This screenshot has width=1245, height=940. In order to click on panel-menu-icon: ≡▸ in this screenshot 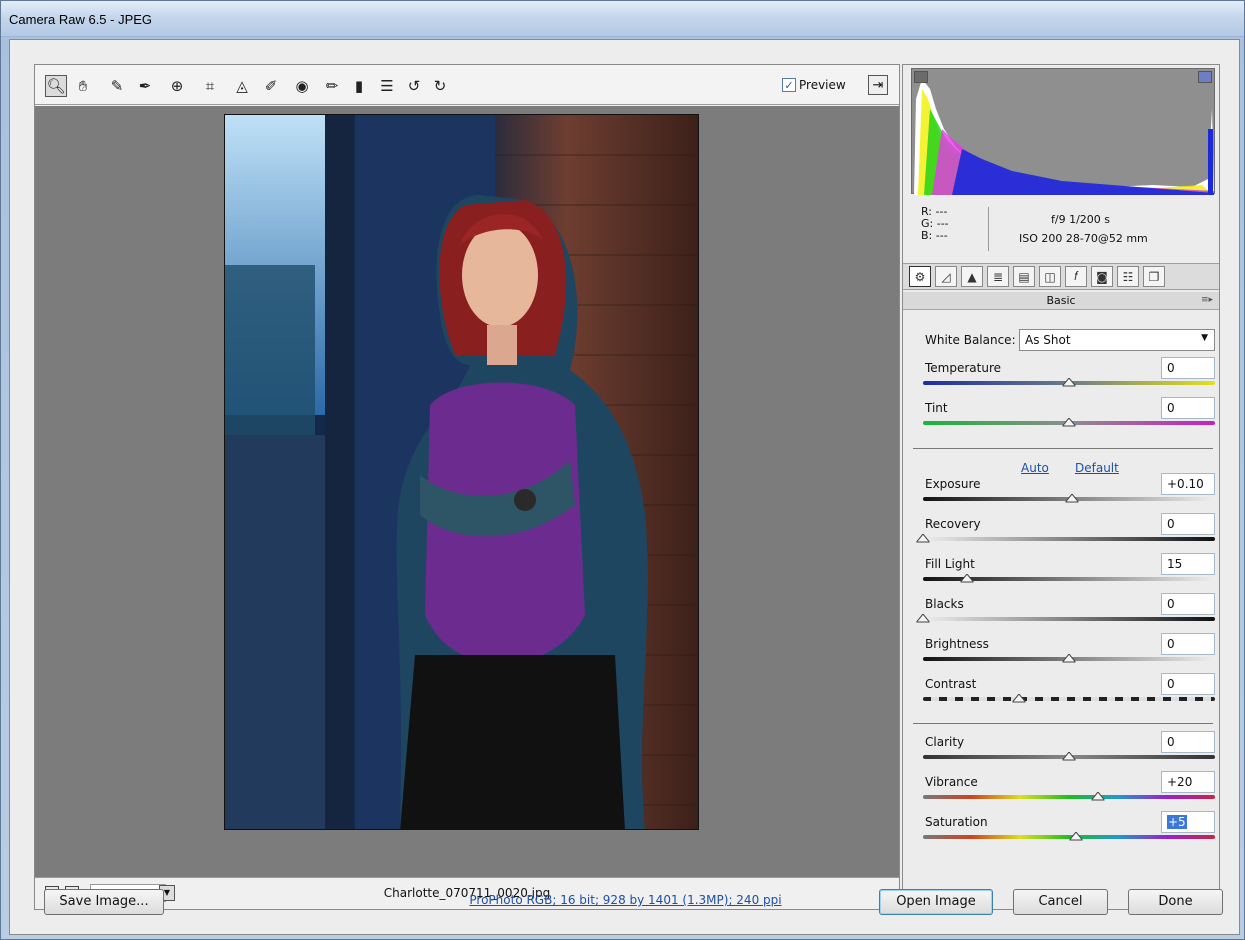, I will do `click(1207, 300)`.